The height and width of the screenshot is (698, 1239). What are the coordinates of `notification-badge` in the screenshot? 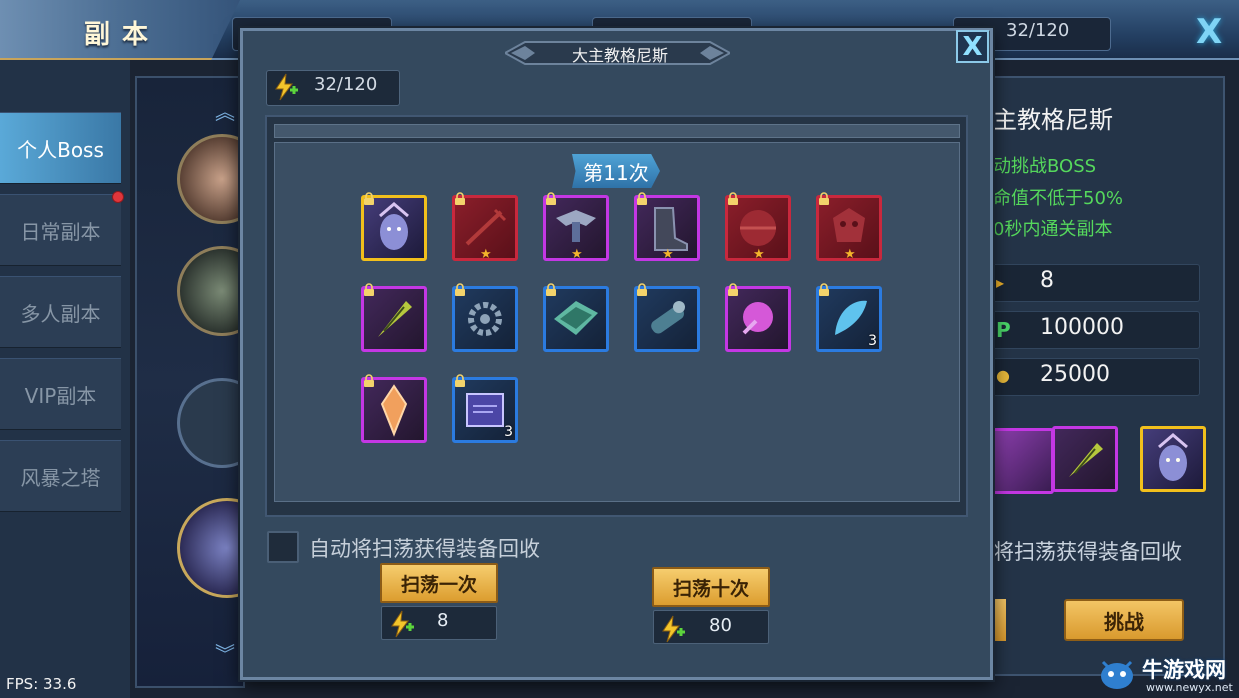 It's located at (118, 197).